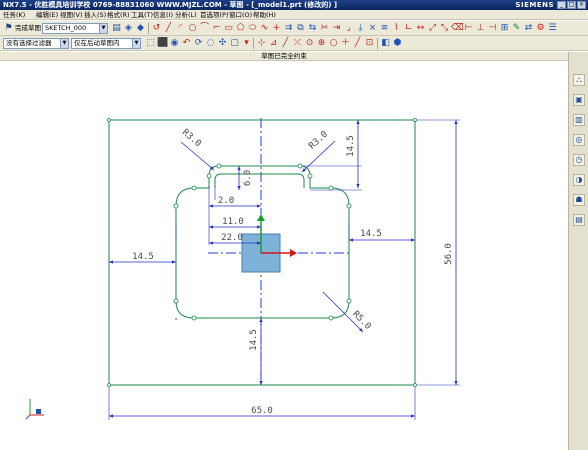 The height and width of the screenshot is (450, 588). What do you see at coordinates (142, 15) in the screenshot?
I see `menu-item-tools: 工具(T)` at bounding box center [142, 15].